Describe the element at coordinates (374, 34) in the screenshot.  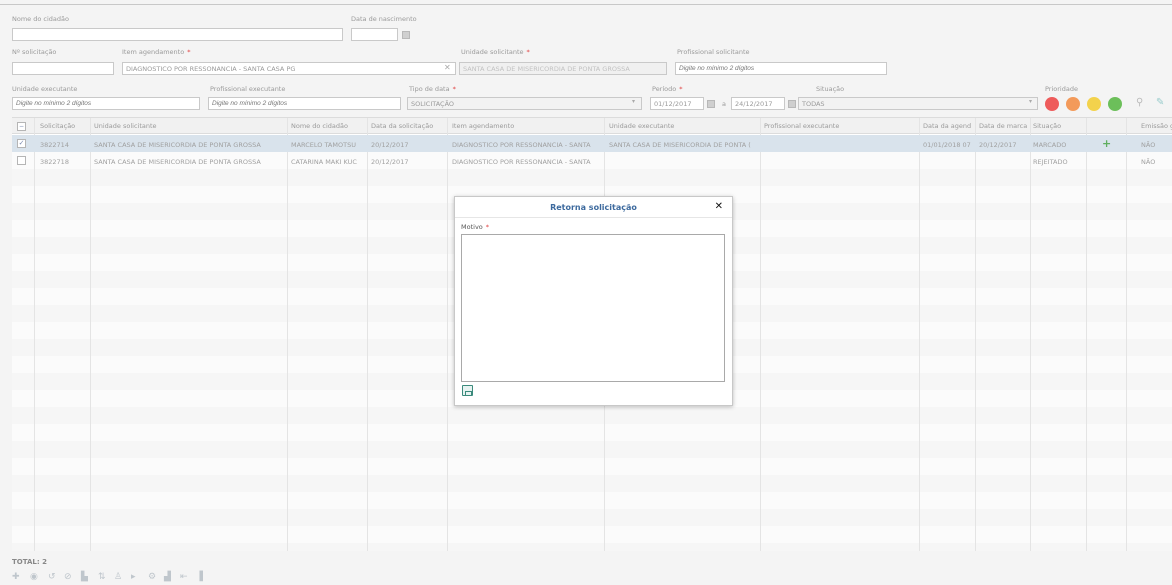
I see `data-nascimento-input` at that location.